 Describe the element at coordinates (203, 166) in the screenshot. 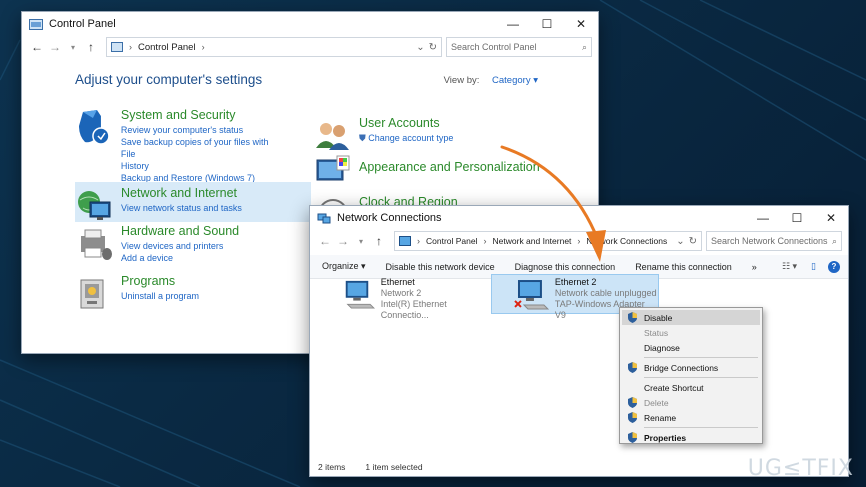

I see `link-file-history: History` at that location.